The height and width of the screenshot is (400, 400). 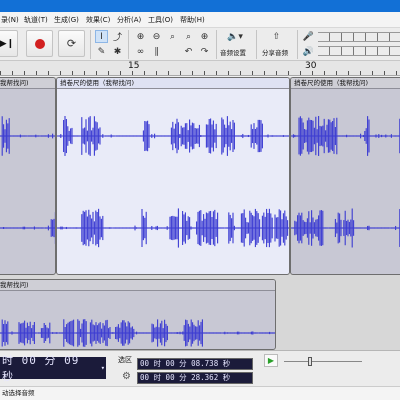 I want to click on menu-bar: 录(N) 轨道(T) 生成(G) 效果(C) 分析(A) 工具(O) 帮助(H), so click(x=200, y=20).